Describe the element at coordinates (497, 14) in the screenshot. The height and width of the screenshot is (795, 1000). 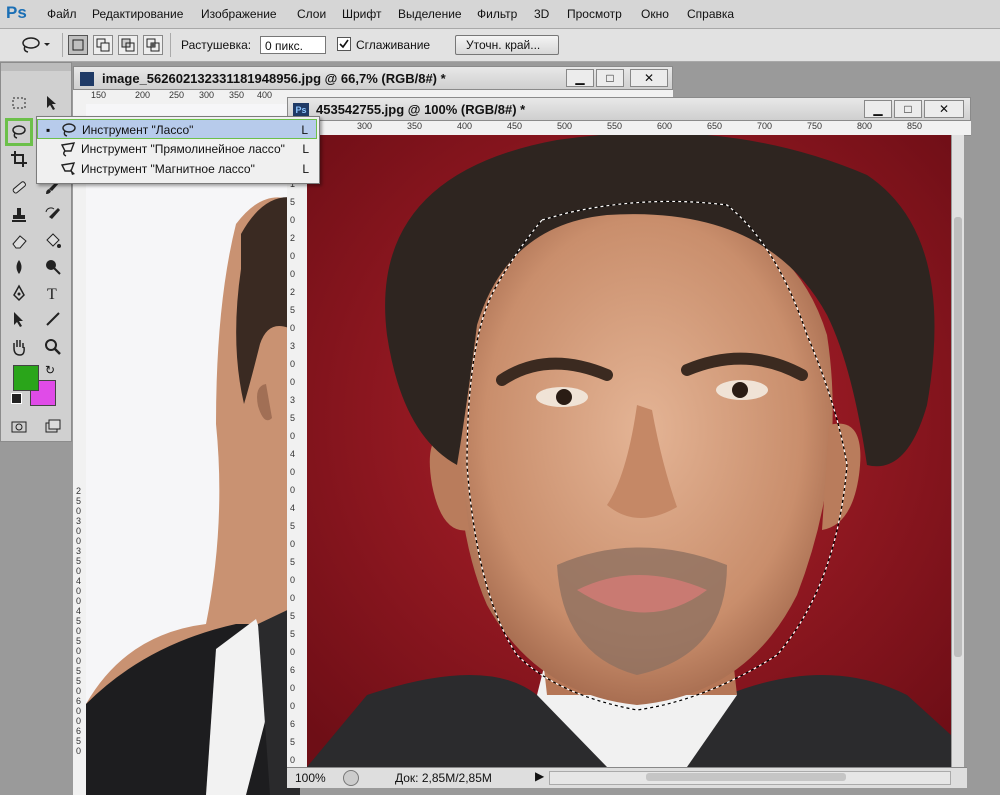
I see `menu-filter: Фильтр` at that location.